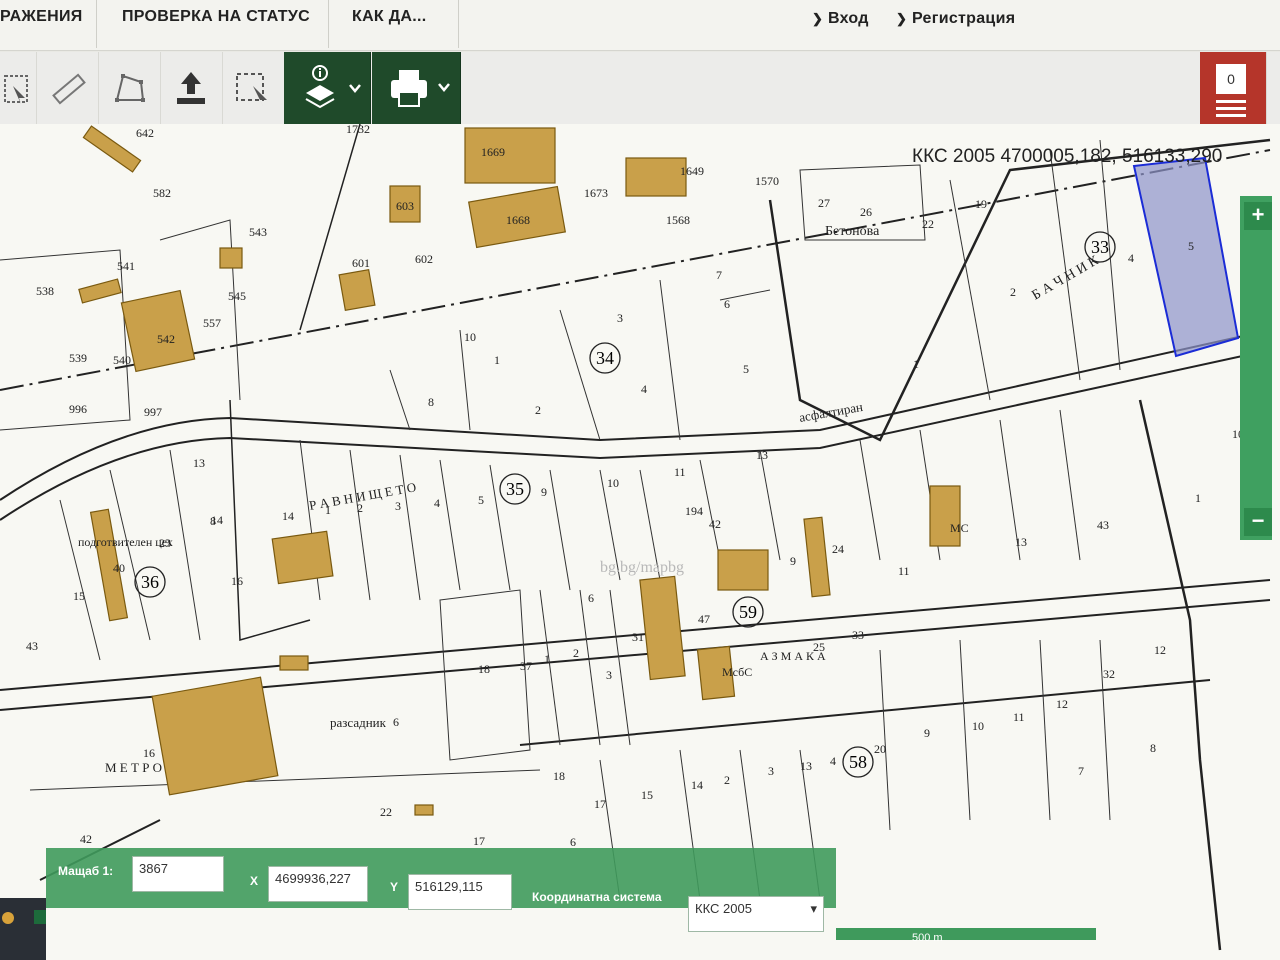  I want to click on parcel-number: 539, so click(78, 358).